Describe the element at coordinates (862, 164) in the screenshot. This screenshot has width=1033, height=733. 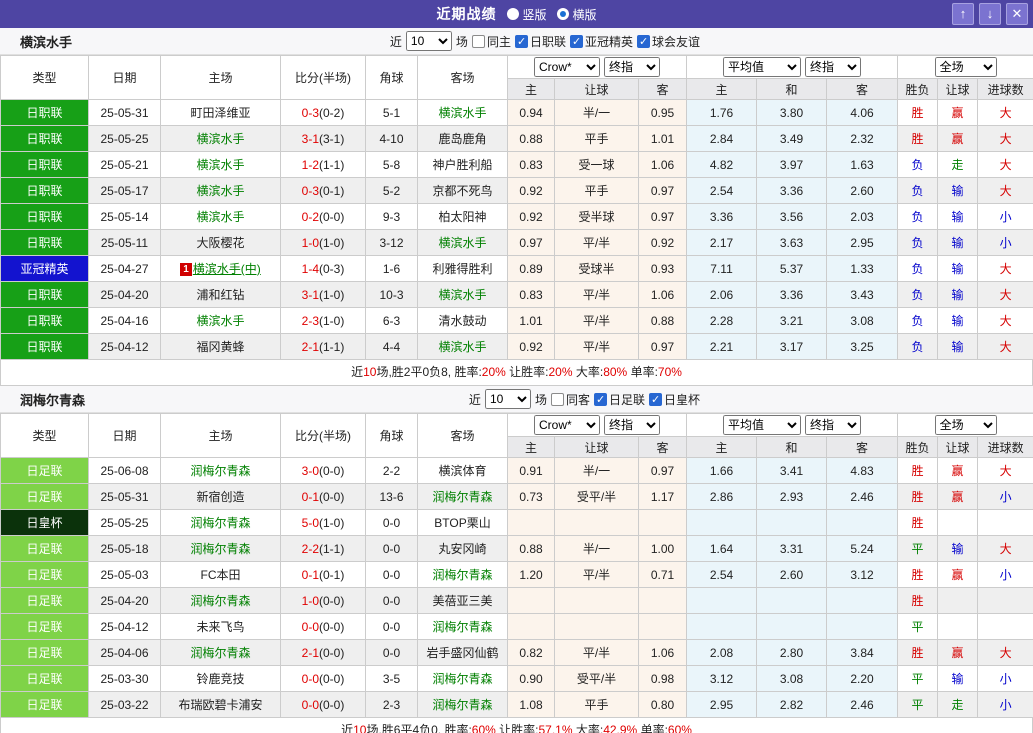
I see `avg-away: 1.63` at that location.